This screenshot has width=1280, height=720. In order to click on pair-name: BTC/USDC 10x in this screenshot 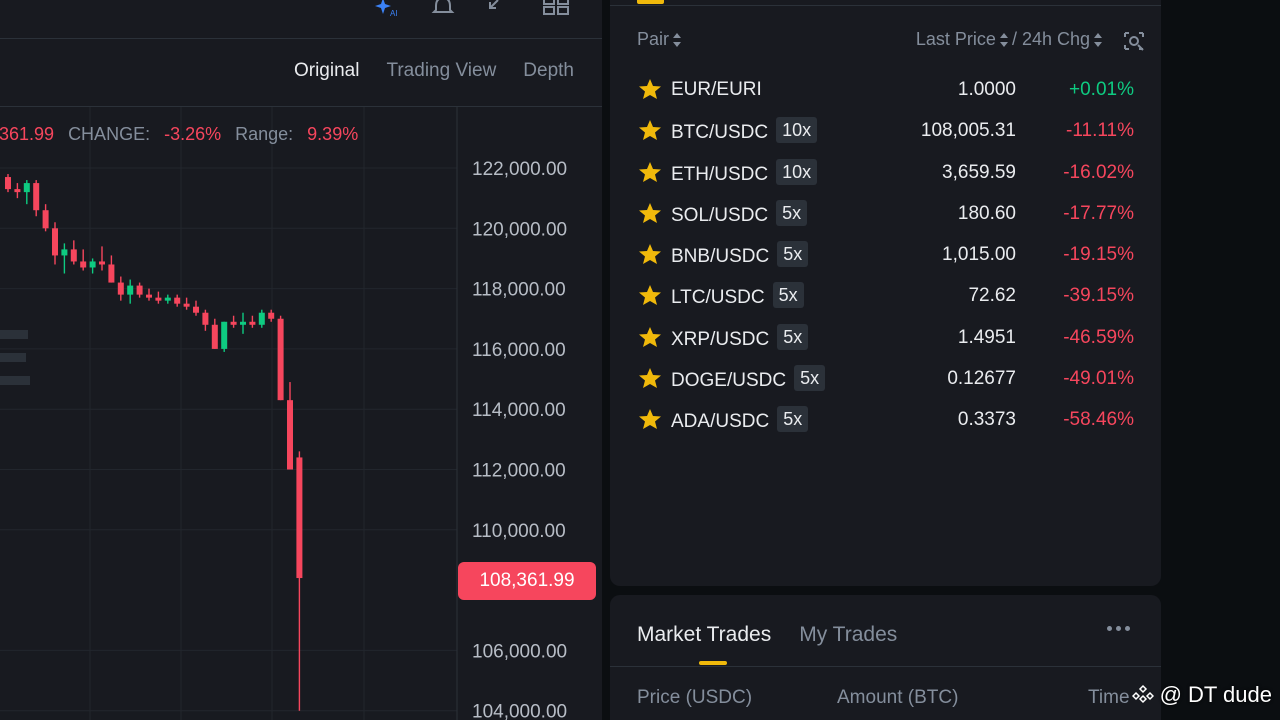, I will do `click(744, 131)`.